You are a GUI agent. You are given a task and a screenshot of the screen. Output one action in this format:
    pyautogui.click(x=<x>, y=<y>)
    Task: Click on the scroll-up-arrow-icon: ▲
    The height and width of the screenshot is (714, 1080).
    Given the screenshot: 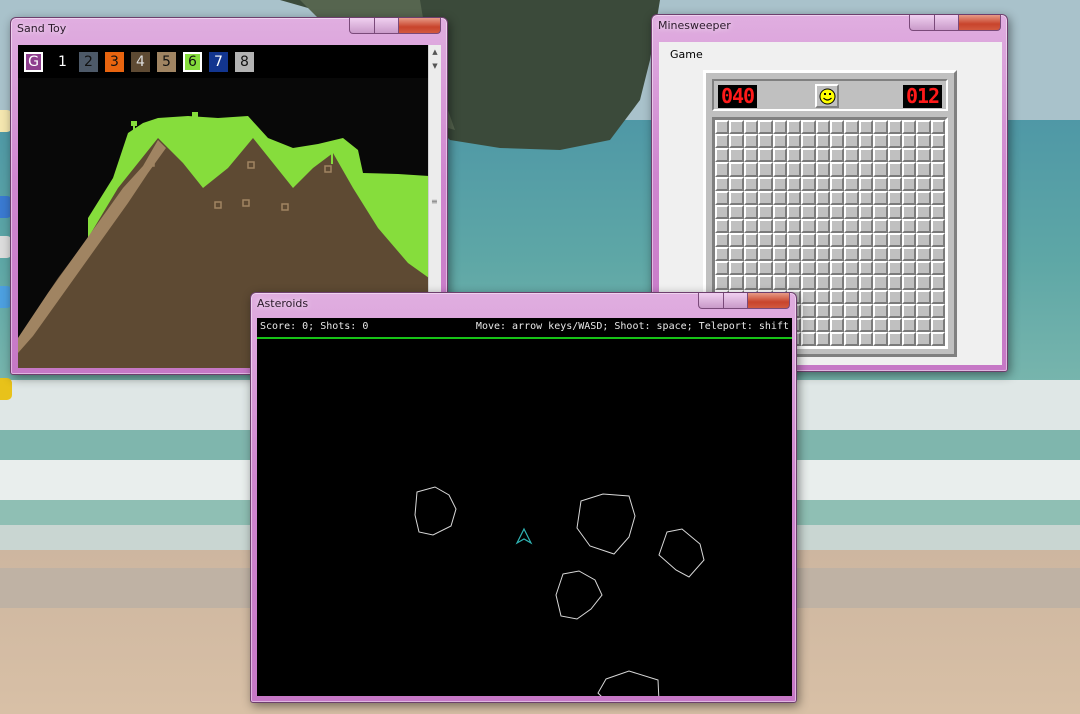 What is the action you would take?
    pyautogui.click(x=435, y=52)
    